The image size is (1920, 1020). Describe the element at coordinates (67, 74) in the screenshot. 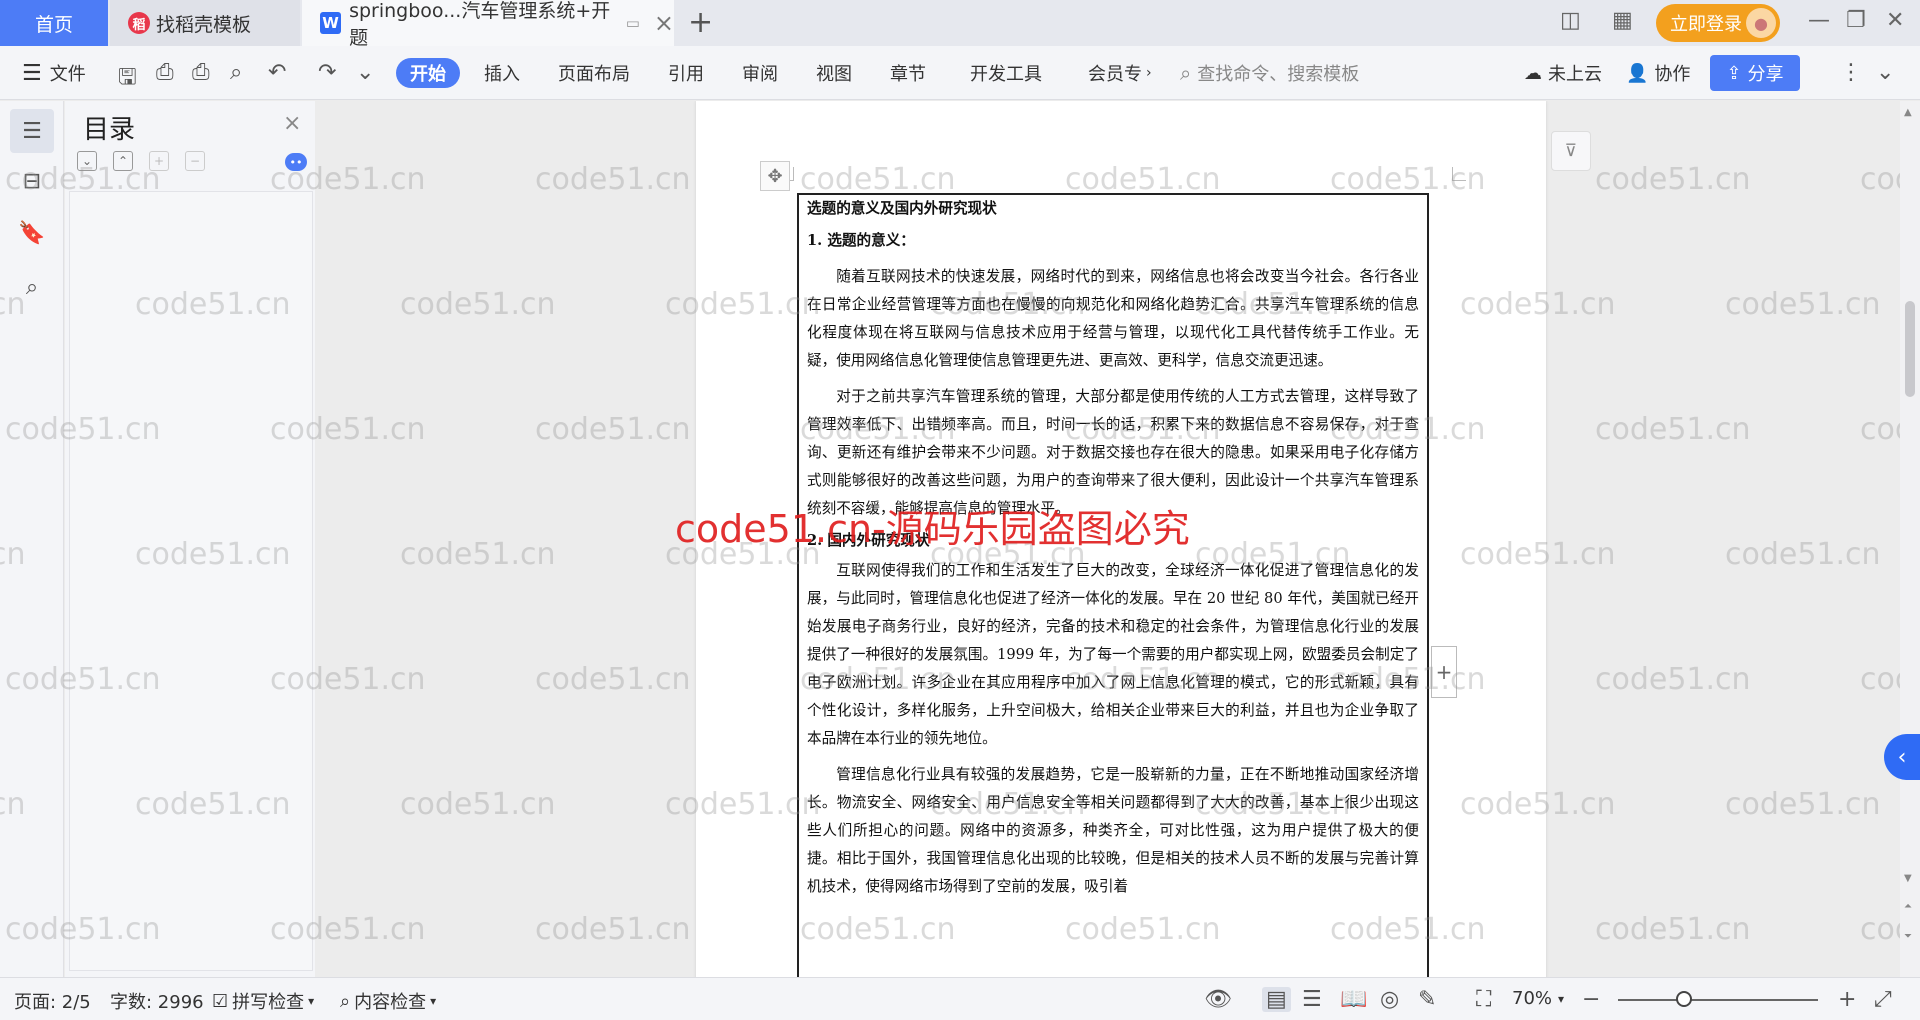

I see `file-label: 文件` at that location.